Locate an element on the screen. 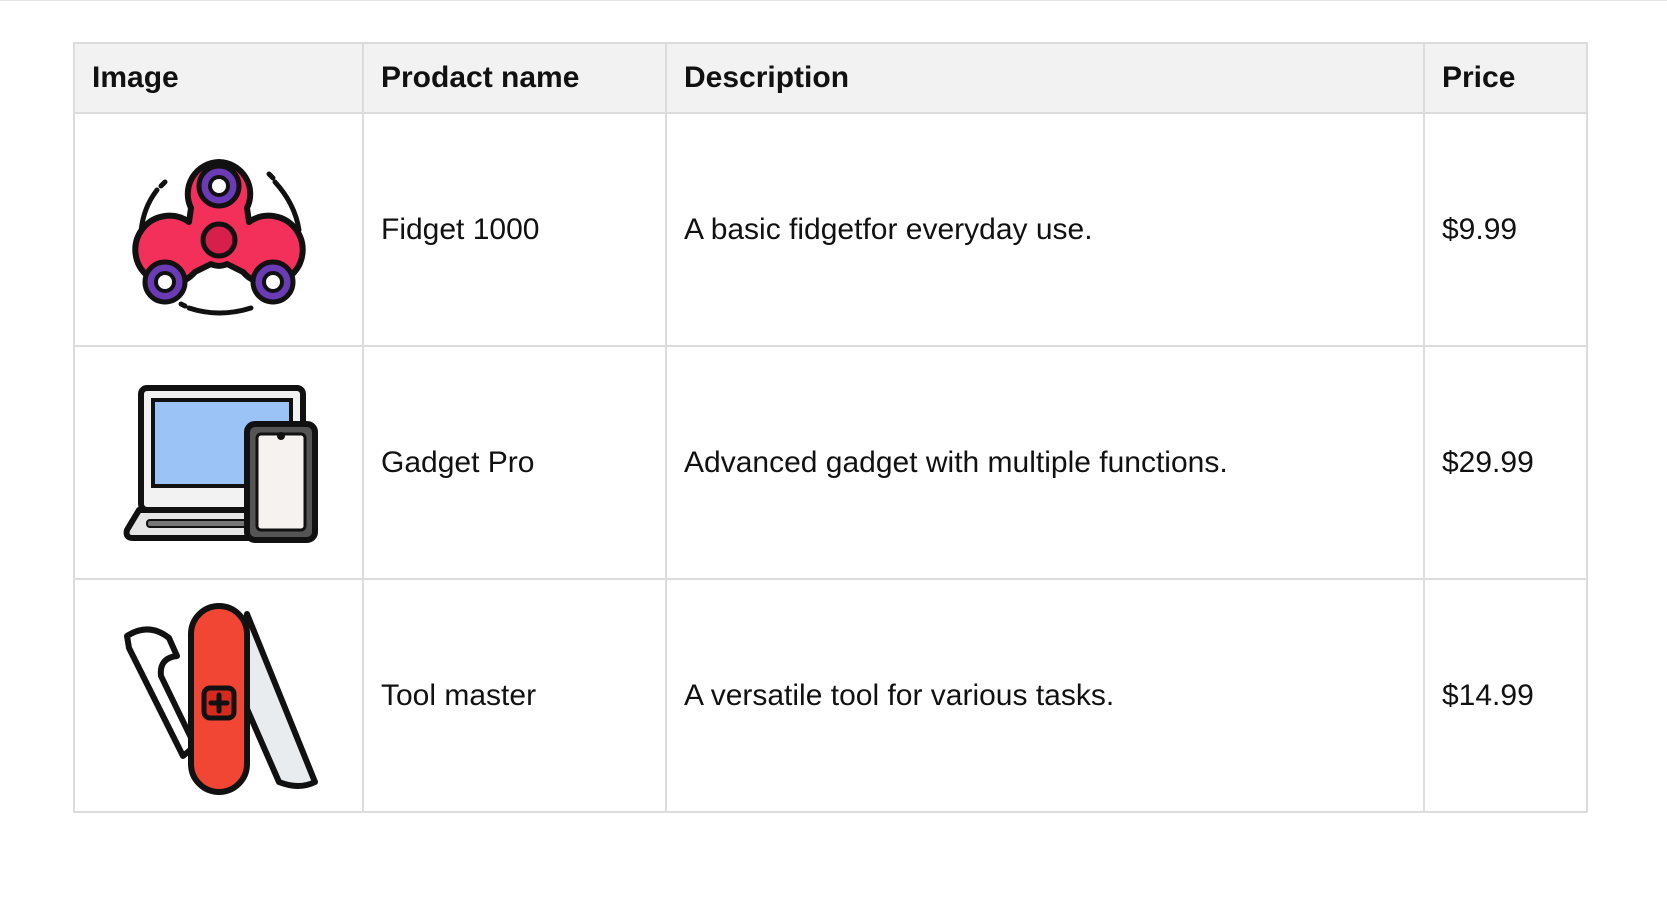 The height and width of the screenshot is (897, 1667). fidget-spinner-icon is located at coordinates (218, 236).